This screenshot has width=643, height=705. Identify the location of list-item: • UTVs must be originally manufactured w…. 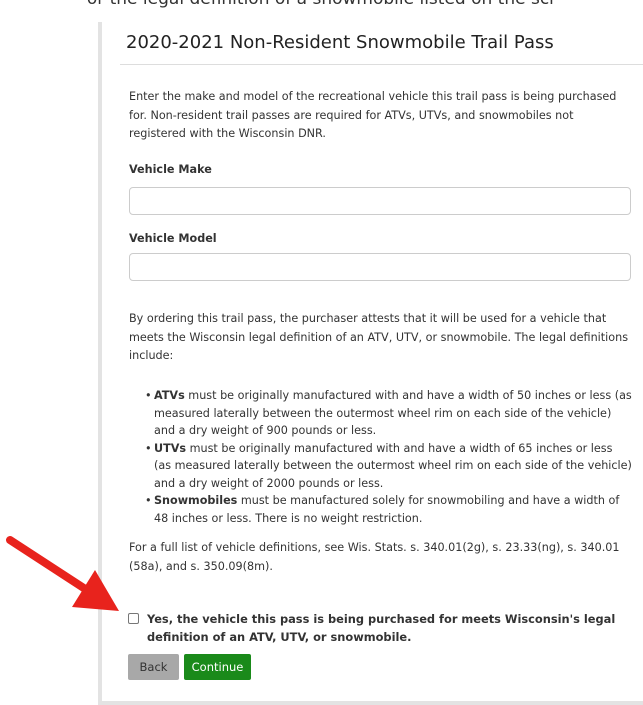
(381, 466).